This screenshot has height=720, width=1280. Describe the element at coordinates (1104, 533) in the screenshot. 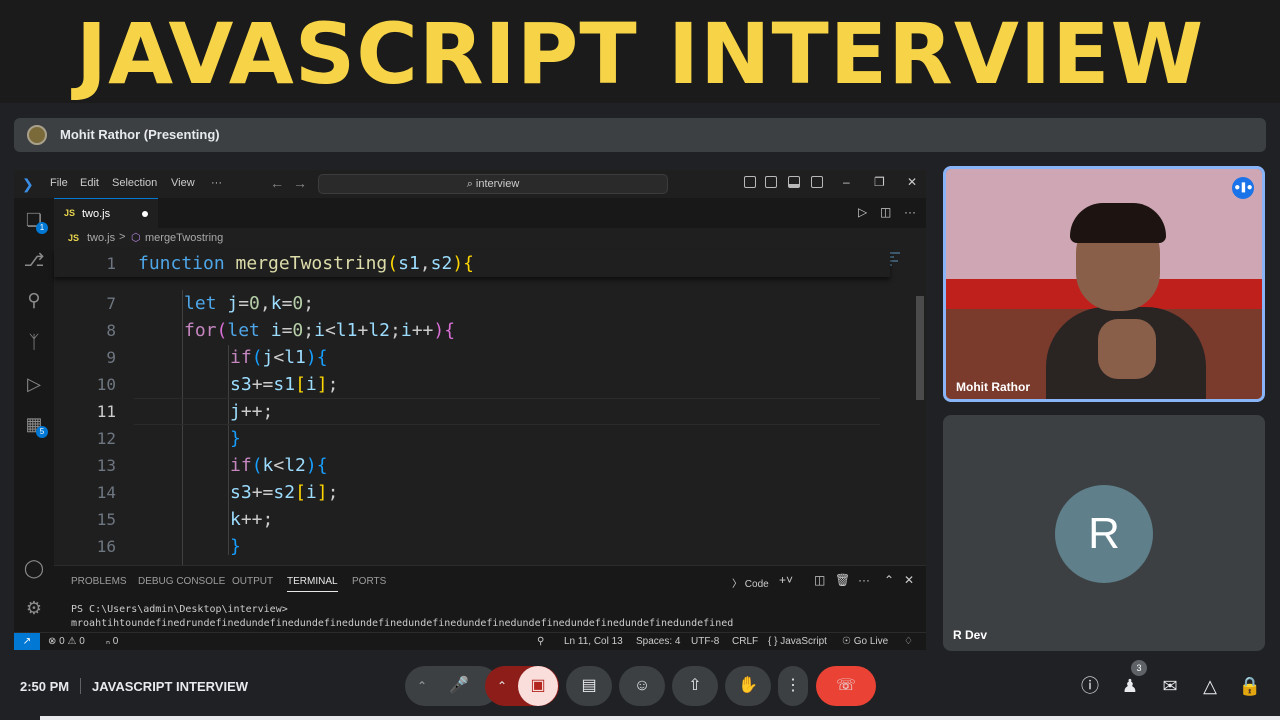

I see `participant-tile-r-dev: R R Dev` at that location.